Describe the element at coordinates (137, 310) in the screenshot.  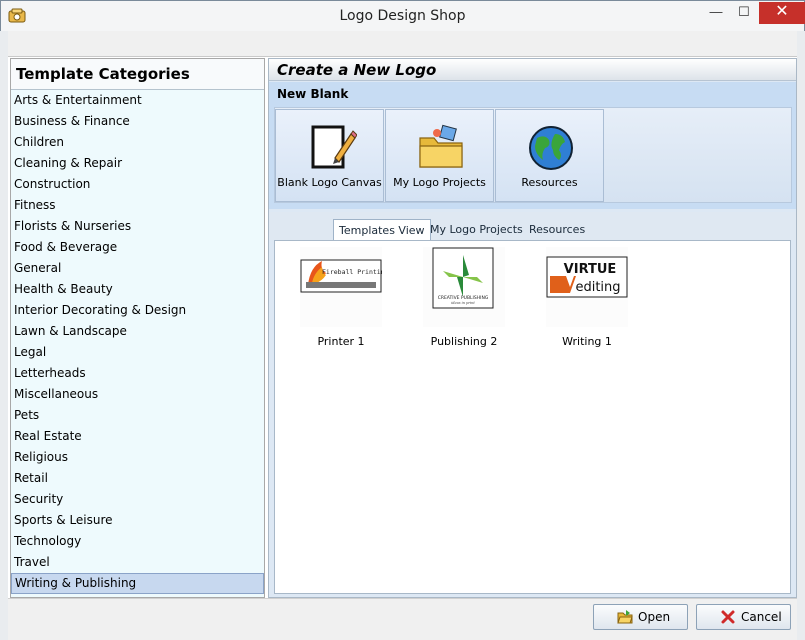
I see `category-item: Interior Decorating & Design` at that location.